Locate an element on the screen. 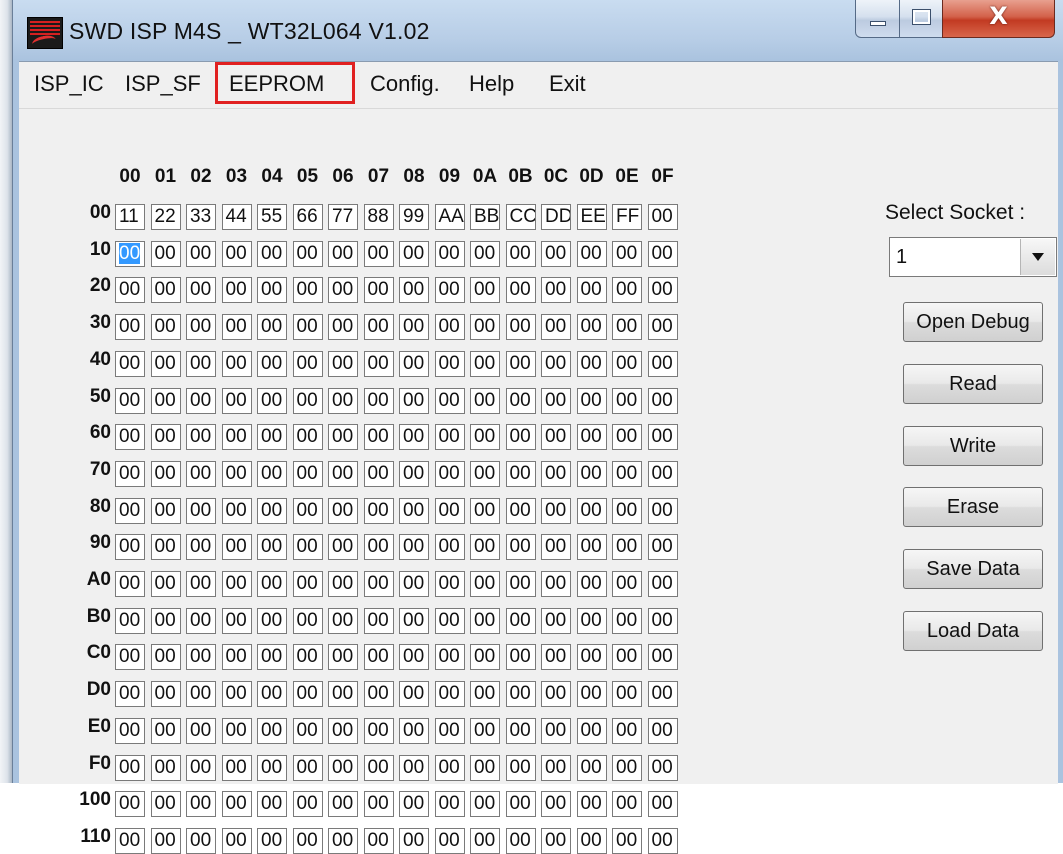 The width and height of the screenshot is (1063, 854). hex-cell: 55 is located at coordinates (272, 217).